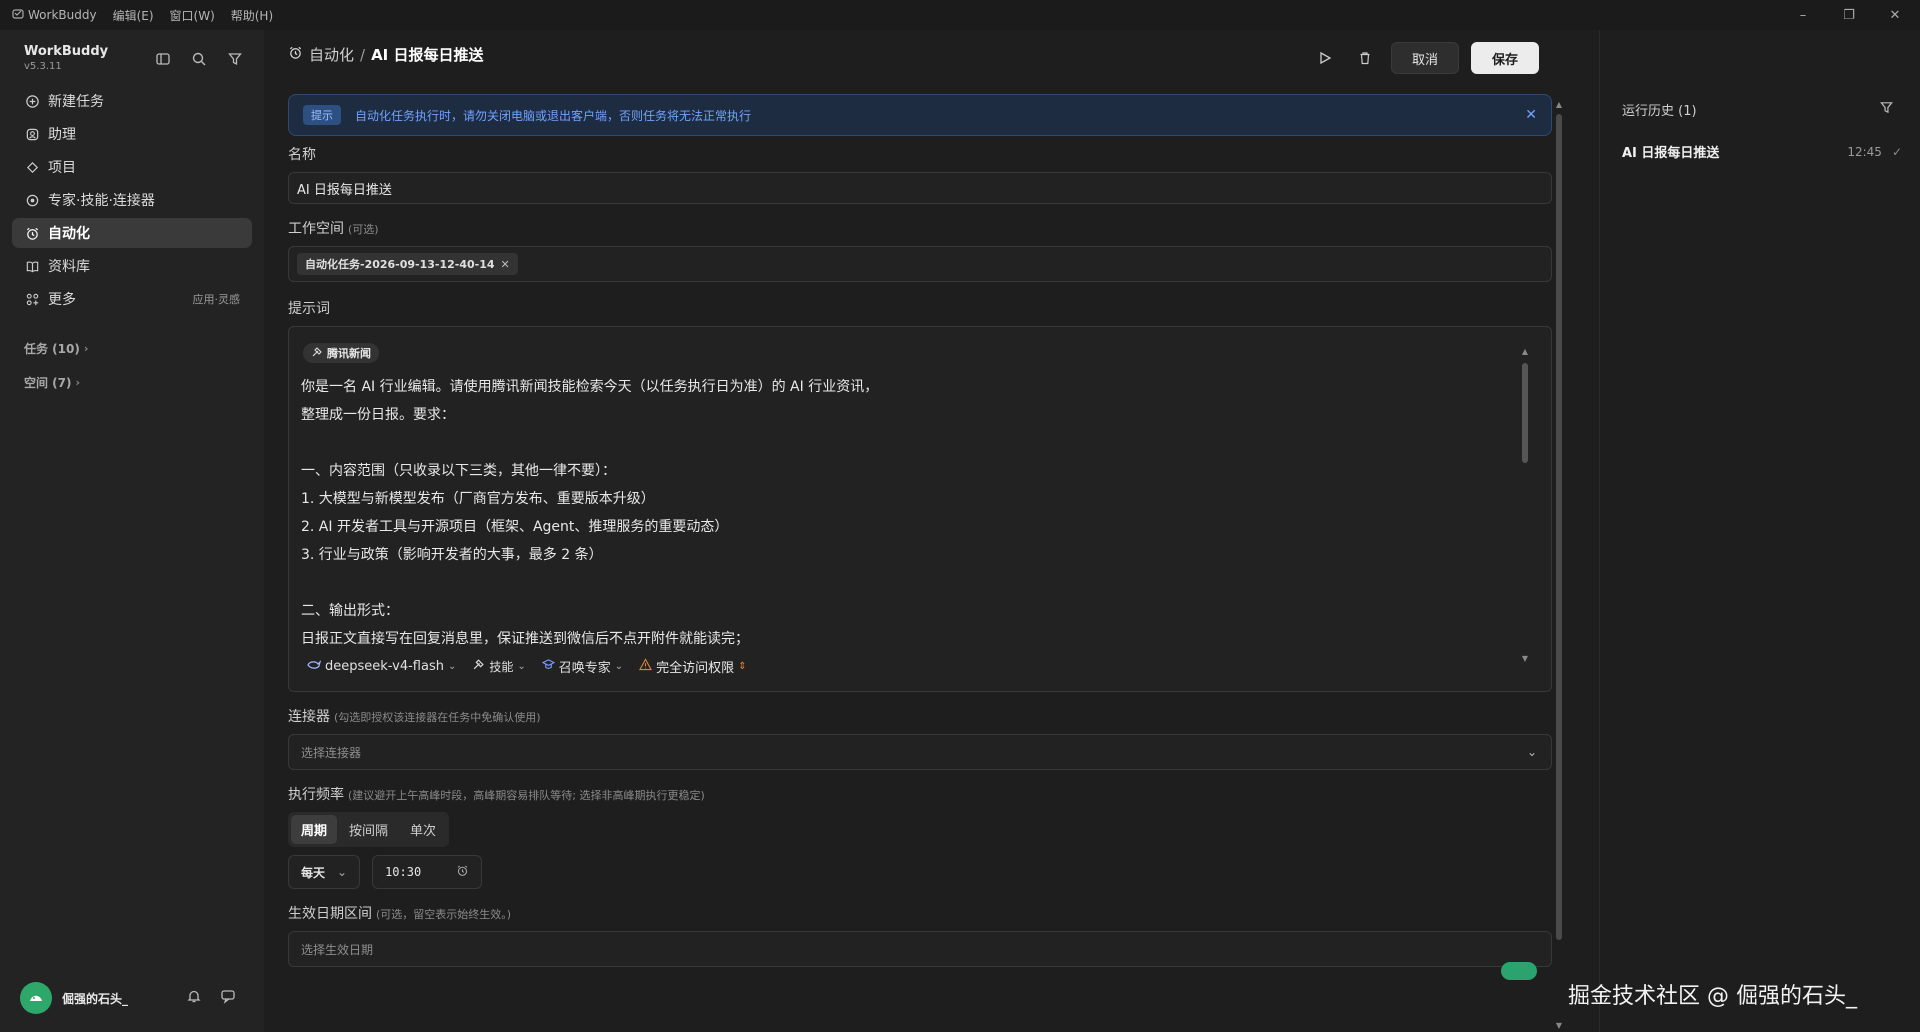 This screenshot has width=1920, height=1032. I want to click on menu-help: 帮助(H), so click(252, 15).